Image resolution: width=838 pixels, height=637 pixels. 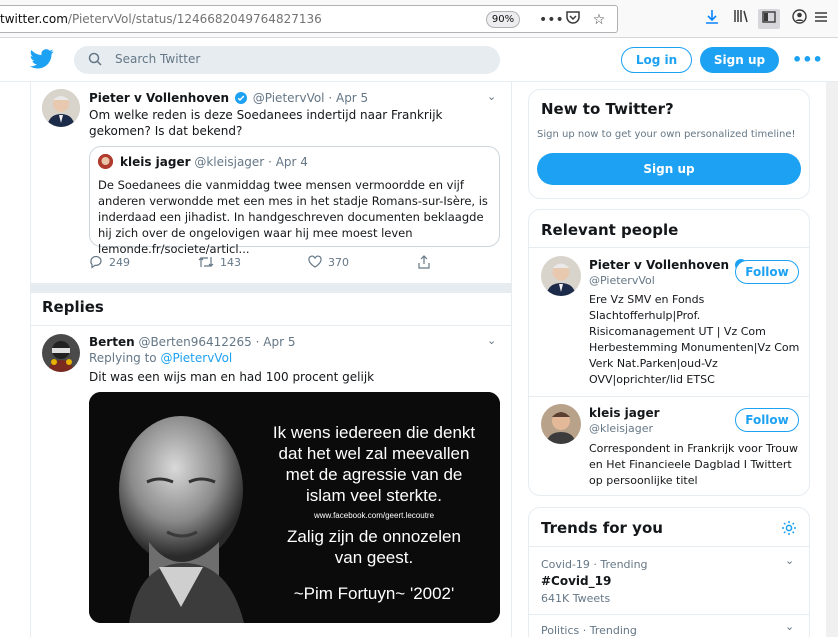 What do you see at coordinates (95, 59) in the screenshot?
I see `search-icon` at bounding box center [95, 59].